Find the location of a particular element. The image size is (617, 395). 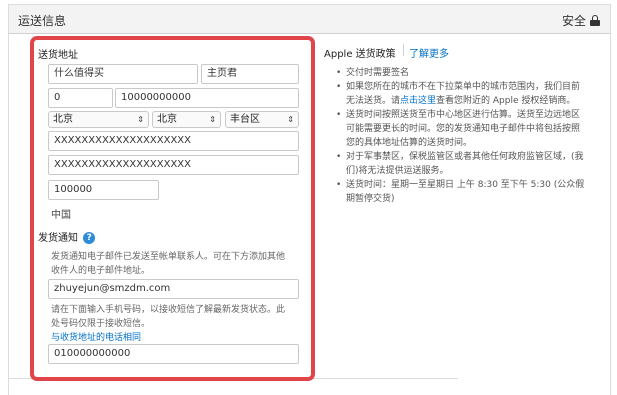

first-name-field: 什么值得买 is located at coordinates (123, 74).